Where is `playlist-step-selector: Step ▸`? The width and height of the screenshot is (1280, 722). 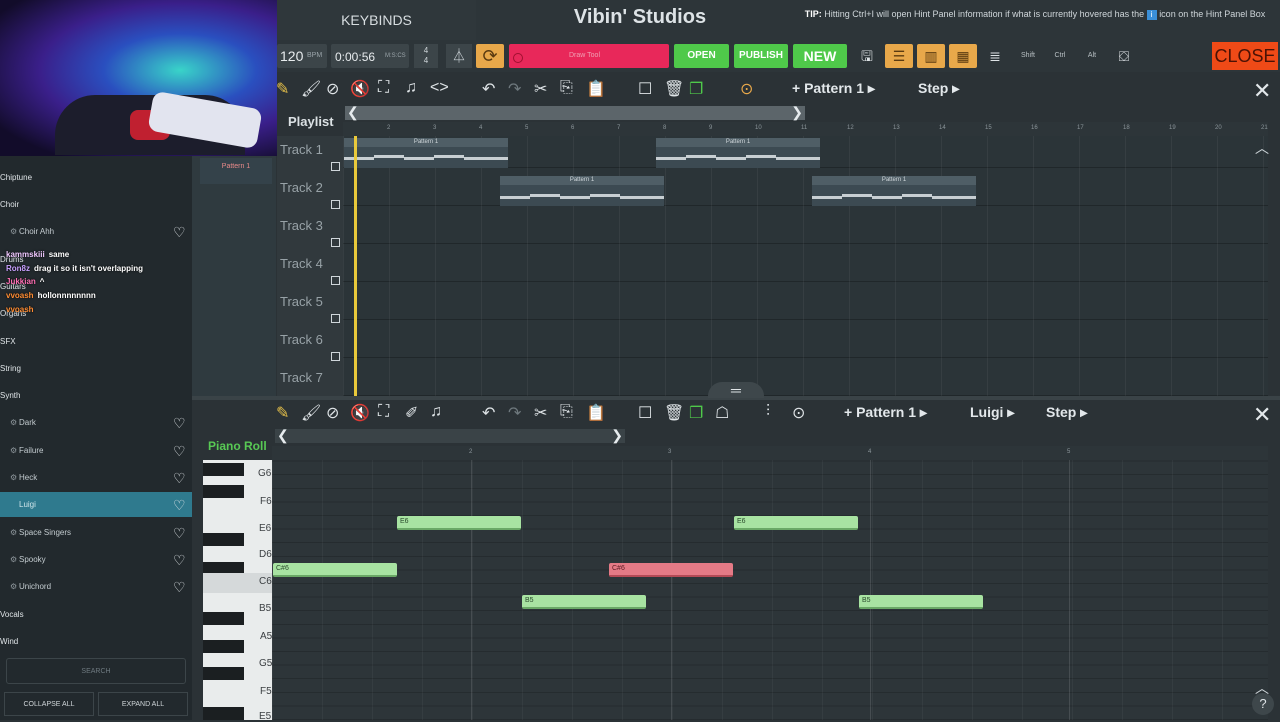
playlist-step-selector: Step ▸ is located at coordinates (938, 88).